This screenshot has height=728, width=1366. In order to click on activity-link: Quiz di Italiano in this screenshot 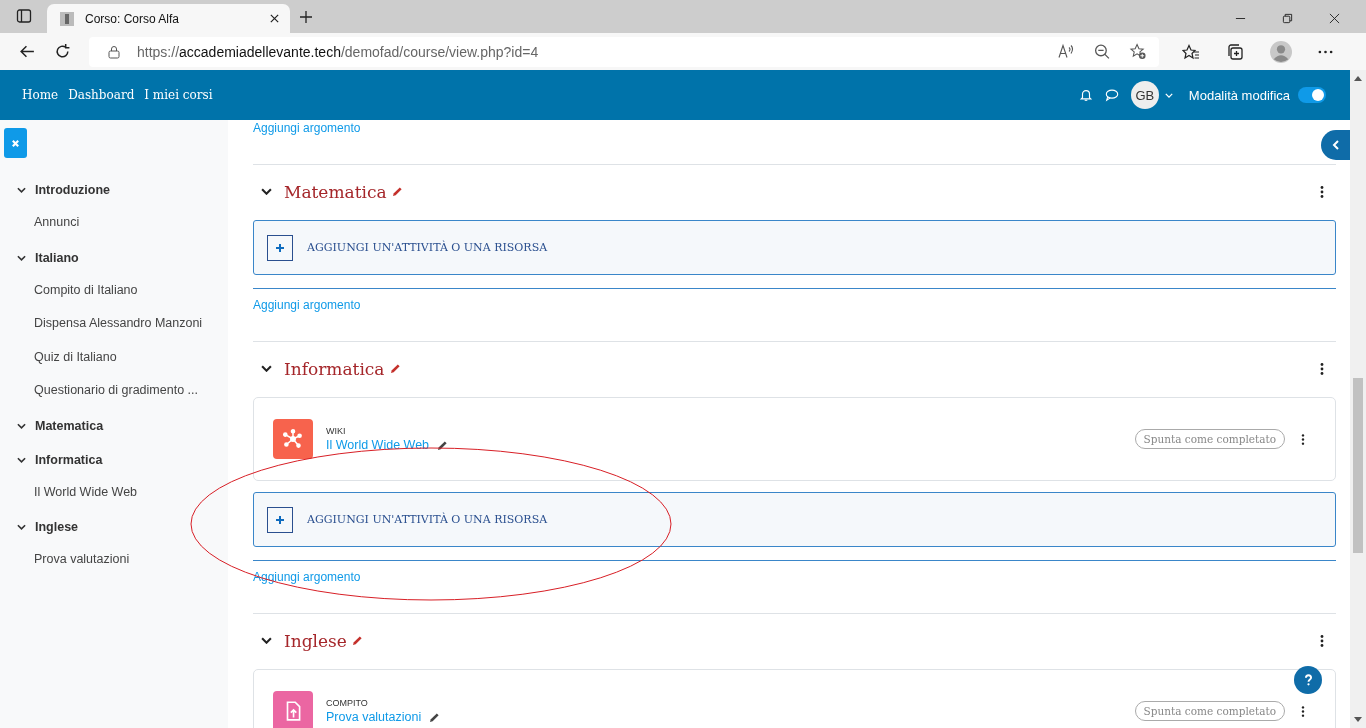, I will do `click(116, 358)`.